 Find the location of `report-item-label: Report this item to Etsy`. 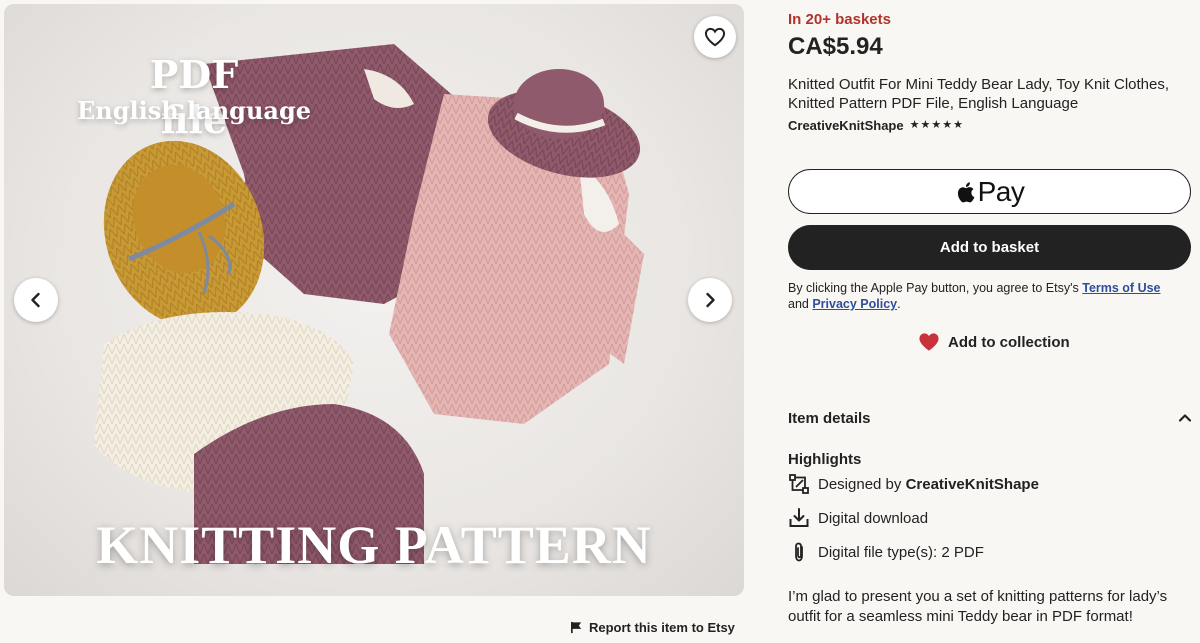

report-item-label: Report this item to Etsy is located at coordinates (662, 627).